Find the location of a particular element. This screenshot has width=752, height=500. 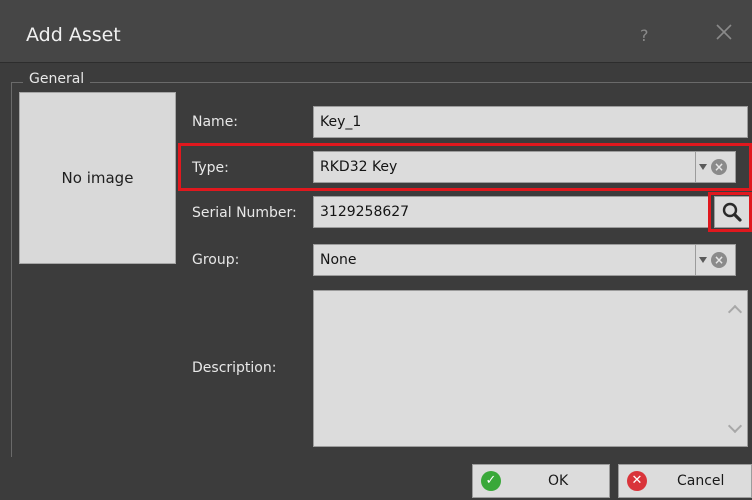

group-label: Group: is located at coordinates (216, 260).